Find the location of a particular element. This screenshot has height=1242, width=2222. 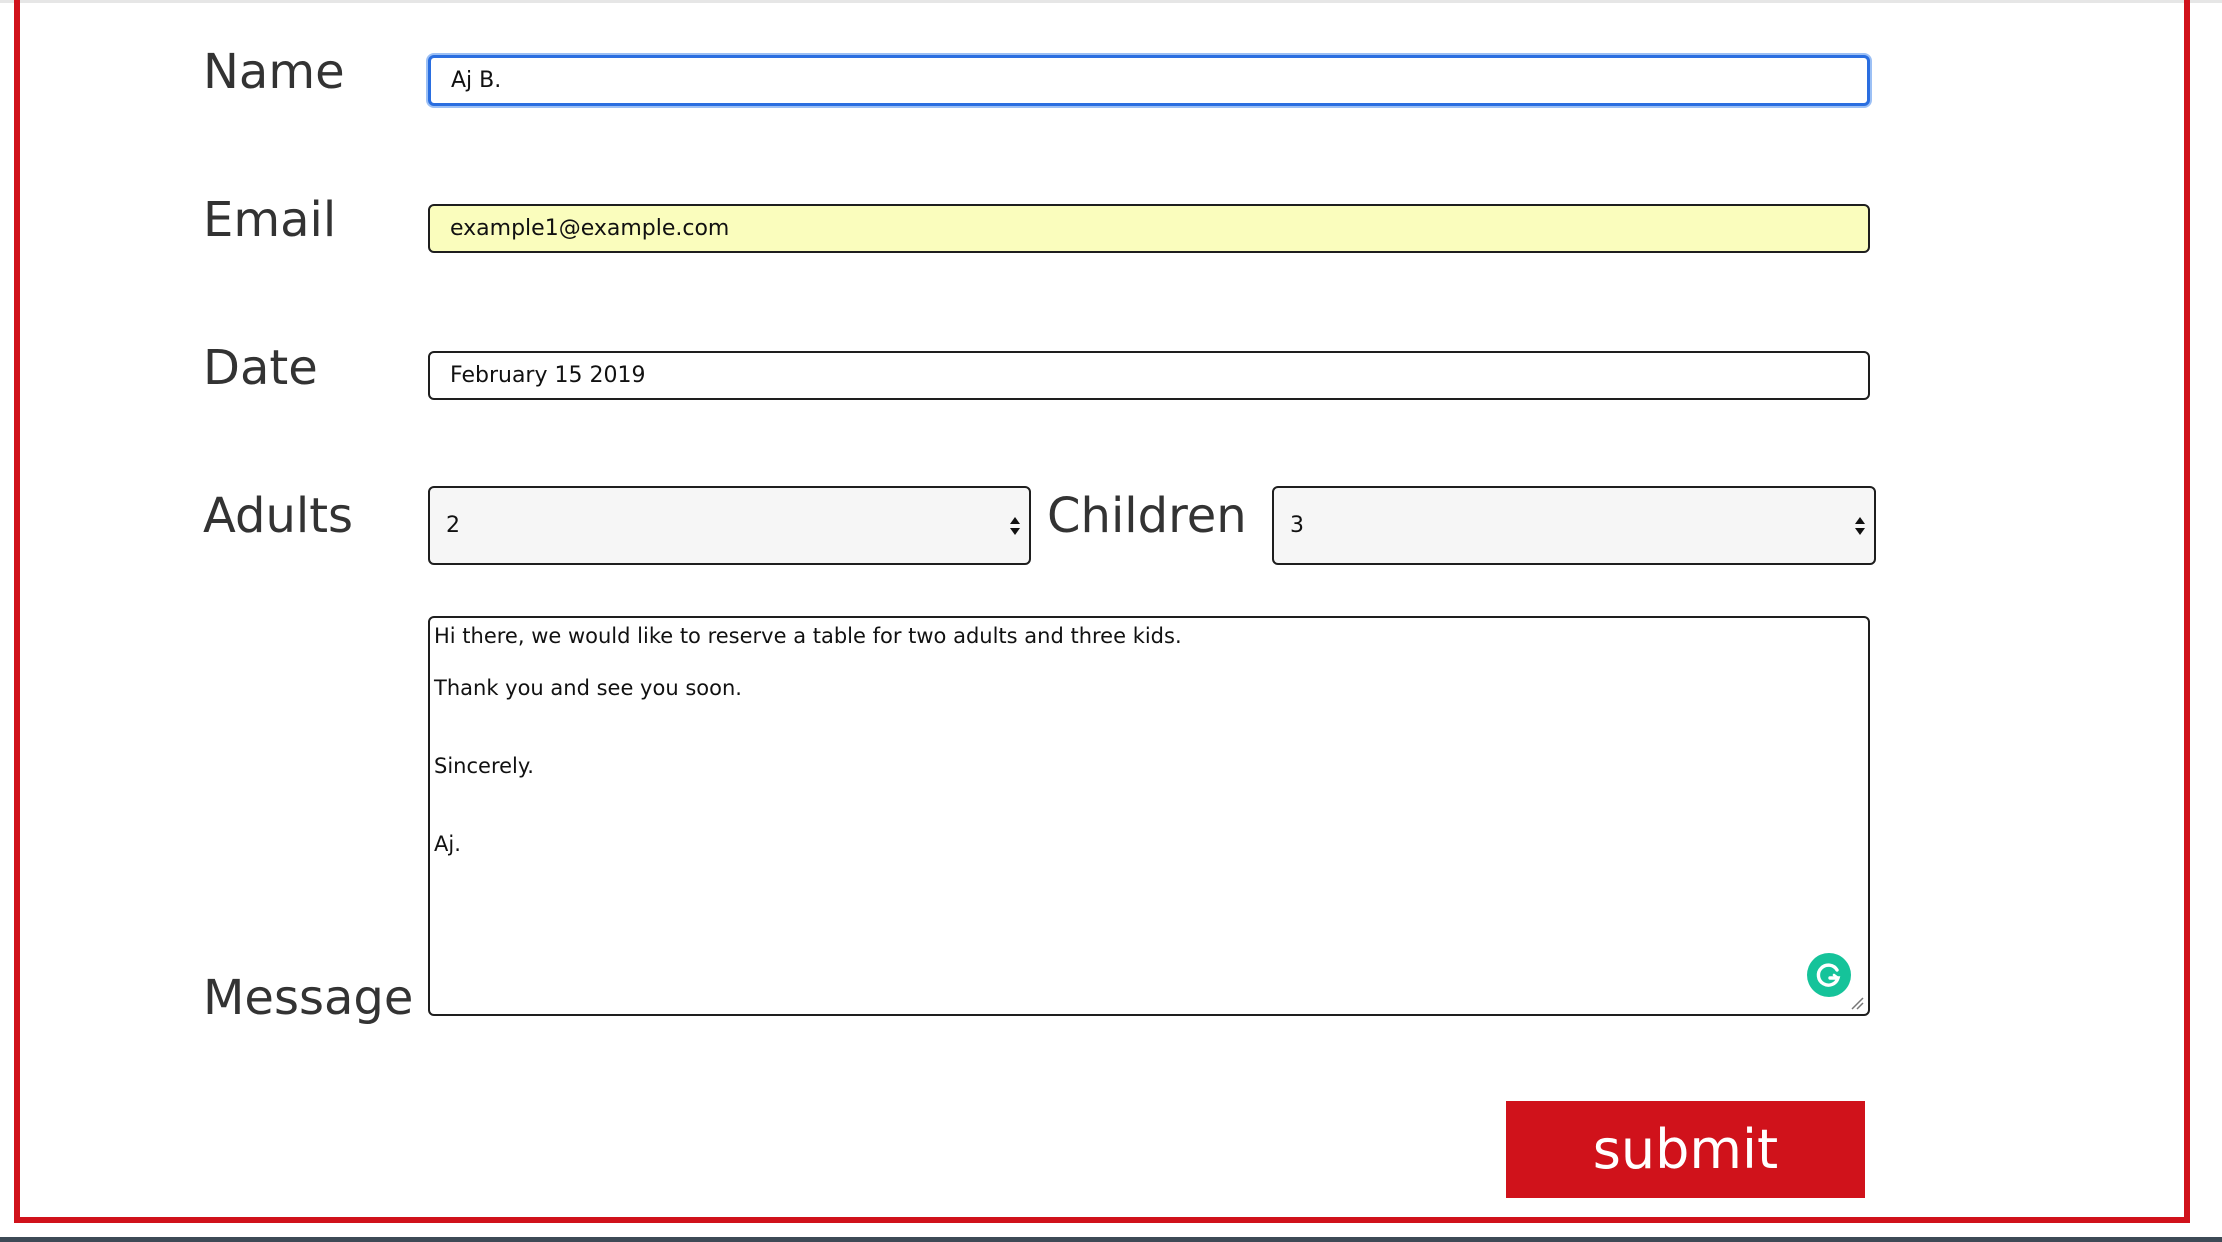

message-line: Sincerely. is located at coordinates (484, 766).